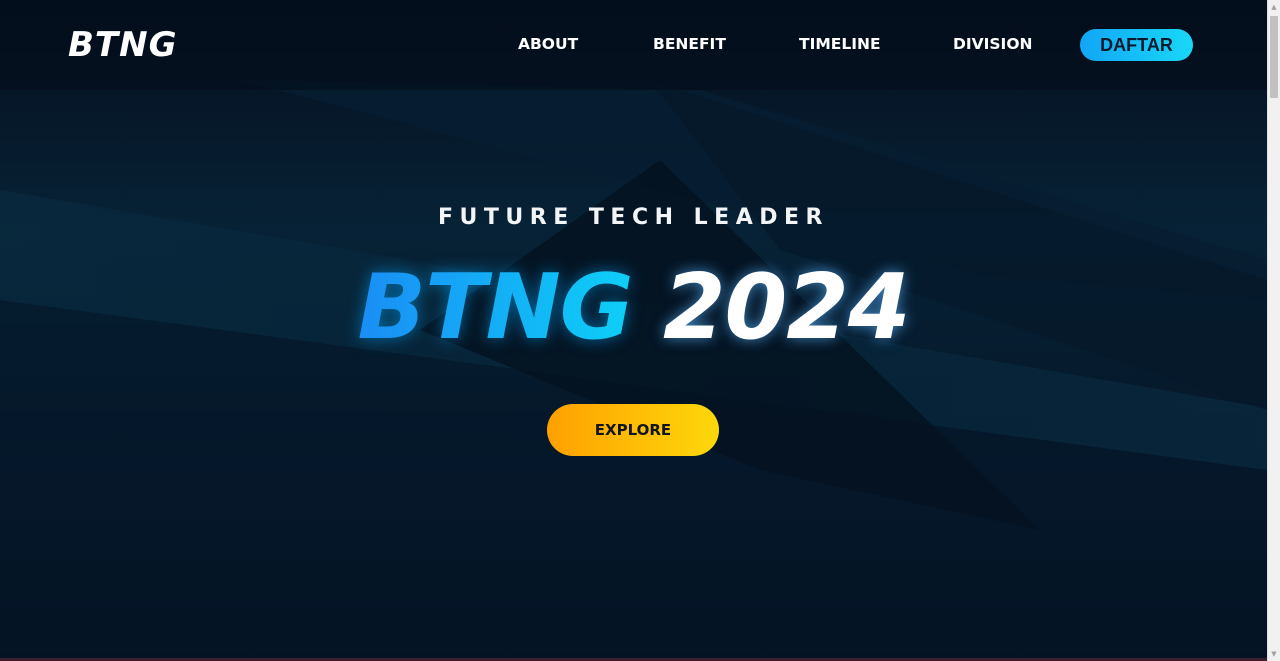 The width and height of the screenshot is (1280, 661). What do you see at coordinates (1274, 7) in the screenshot?
I see `chevron-up-icon: ▲` at bounding box center [1274, 7].